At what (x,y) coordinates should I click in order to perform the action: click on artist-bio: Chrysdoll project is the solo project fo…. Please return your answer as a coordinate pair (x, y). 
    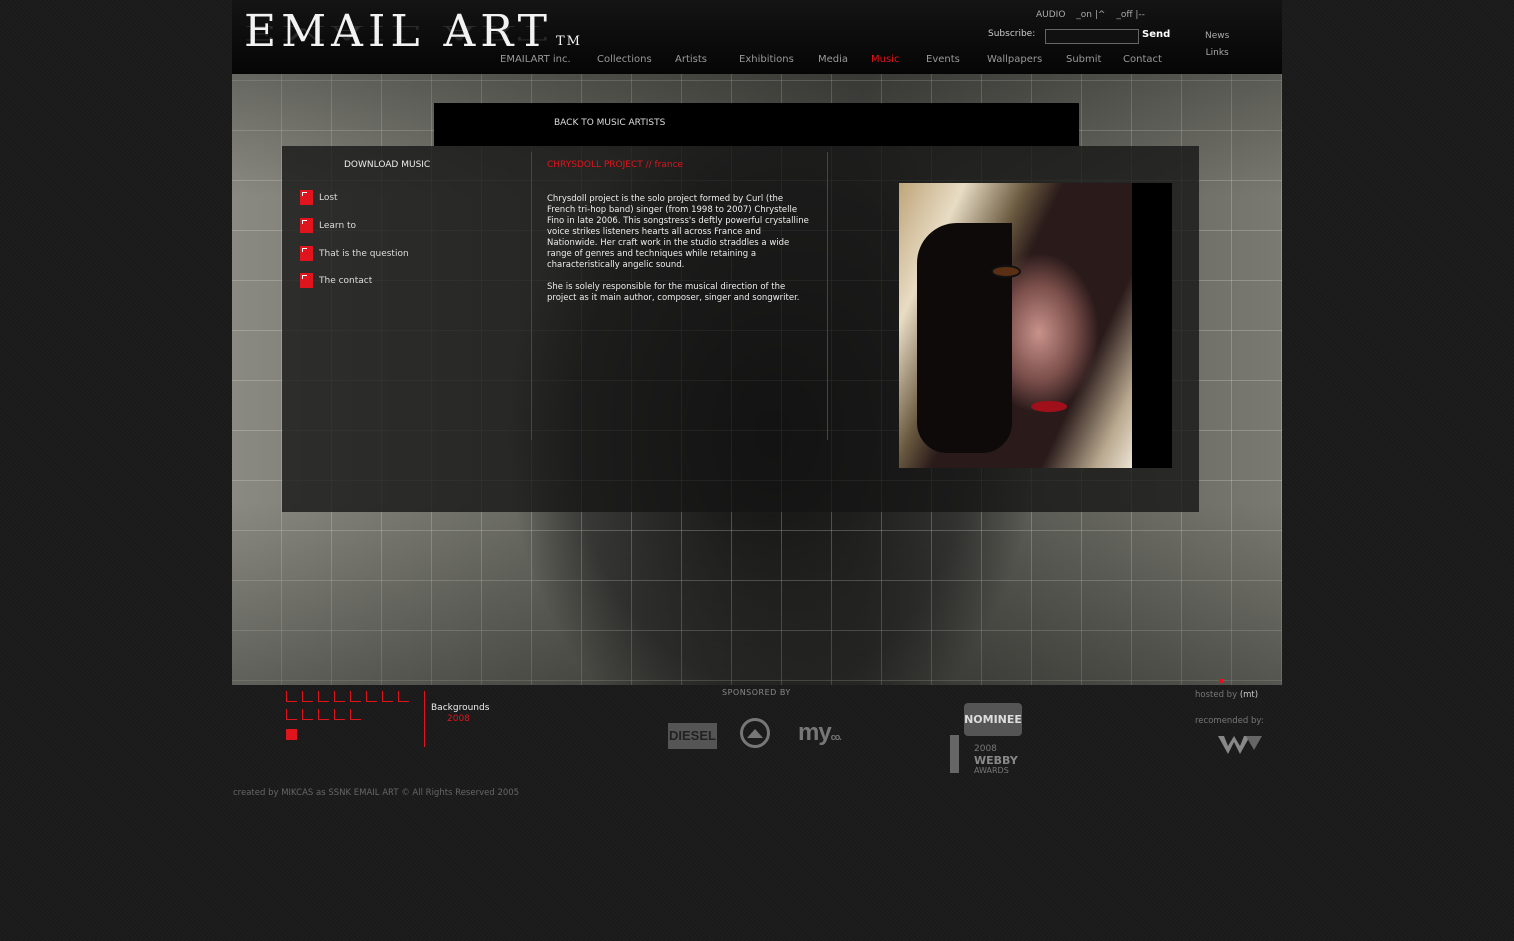
    Looking at the image, I should click on (678, 254).